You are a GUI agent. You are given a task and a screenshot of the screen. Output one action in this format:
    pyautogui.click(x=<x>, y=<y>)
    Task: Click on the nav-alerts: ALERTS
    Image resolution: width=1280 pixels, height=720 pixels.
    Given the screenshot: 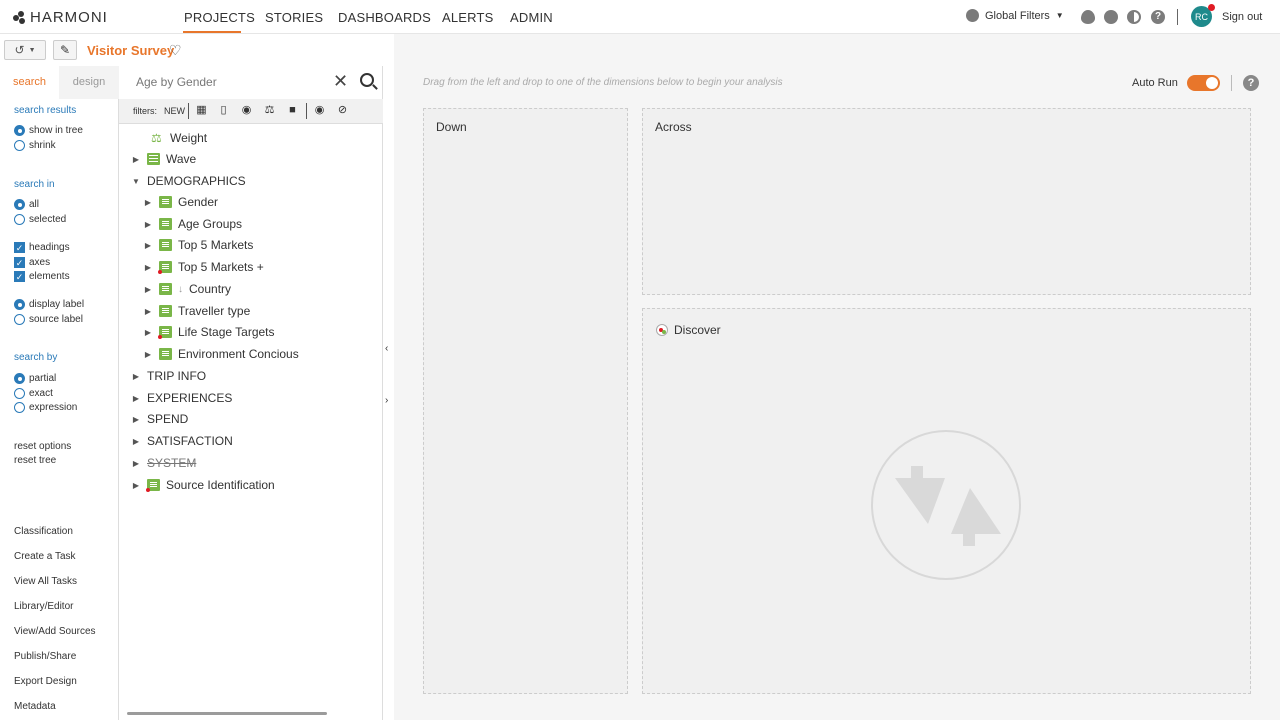 What is the action you would take?
    pyautogui.click(x=468, y=17)
    